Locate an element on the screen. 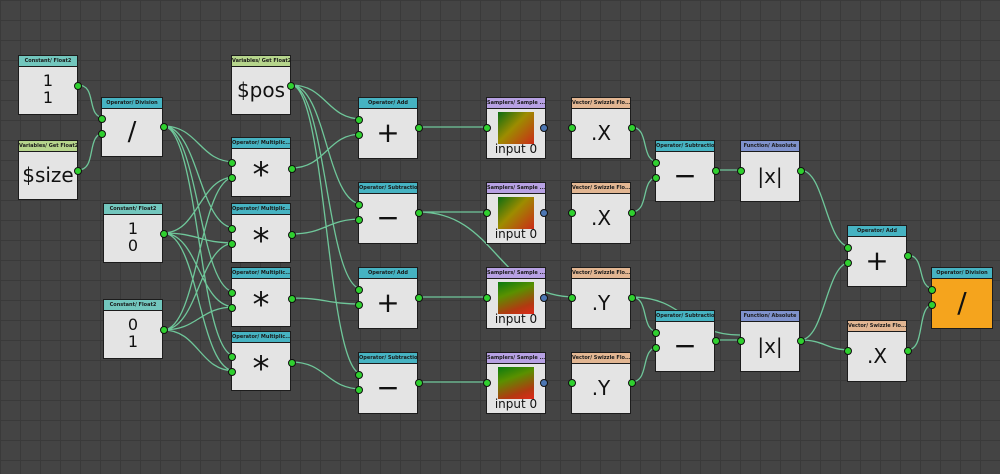 The image size is (1000, 474). constant-float2-node: Constant/ Float2 01 is located at coordinates (135, 329).